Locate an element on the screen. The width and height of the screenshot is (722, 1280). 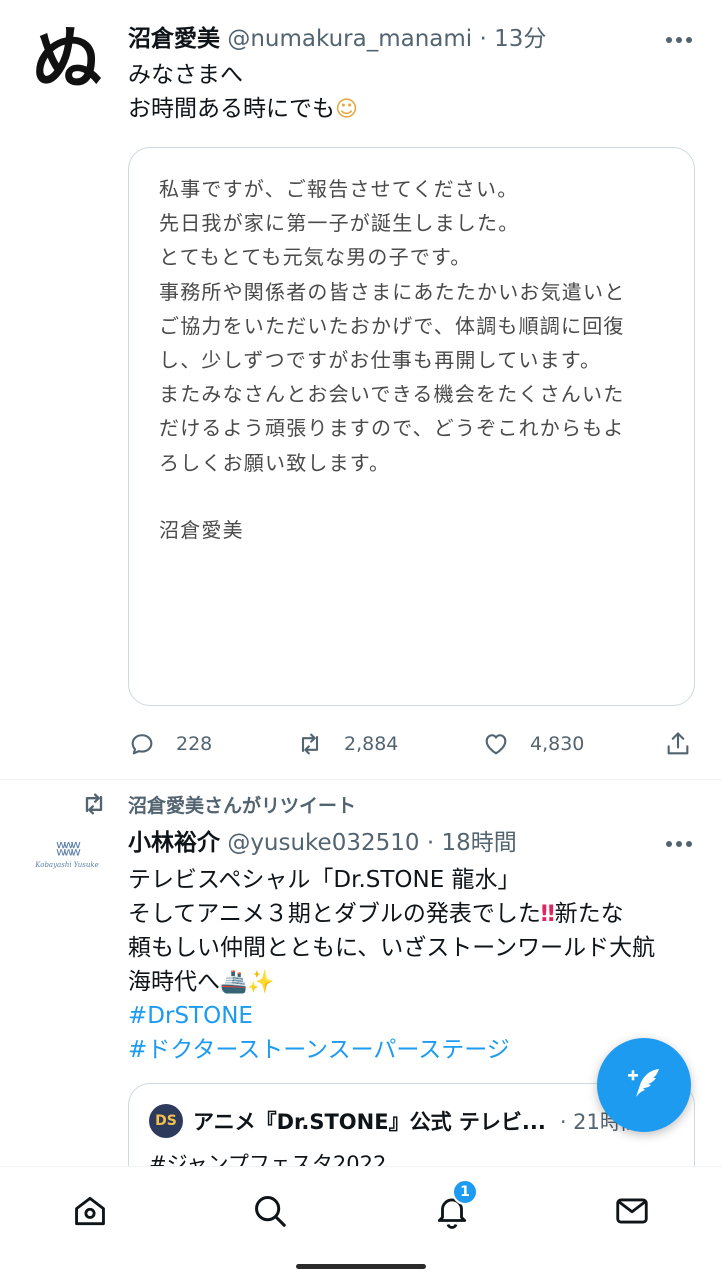
tweet-text-line: 海時代へ is located at coordinates (174, 982).